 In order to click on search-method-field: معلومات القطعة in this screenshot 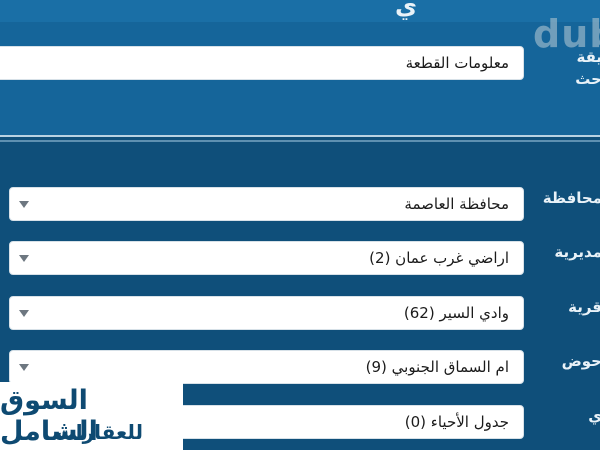, I will do `click(262, 63)`.